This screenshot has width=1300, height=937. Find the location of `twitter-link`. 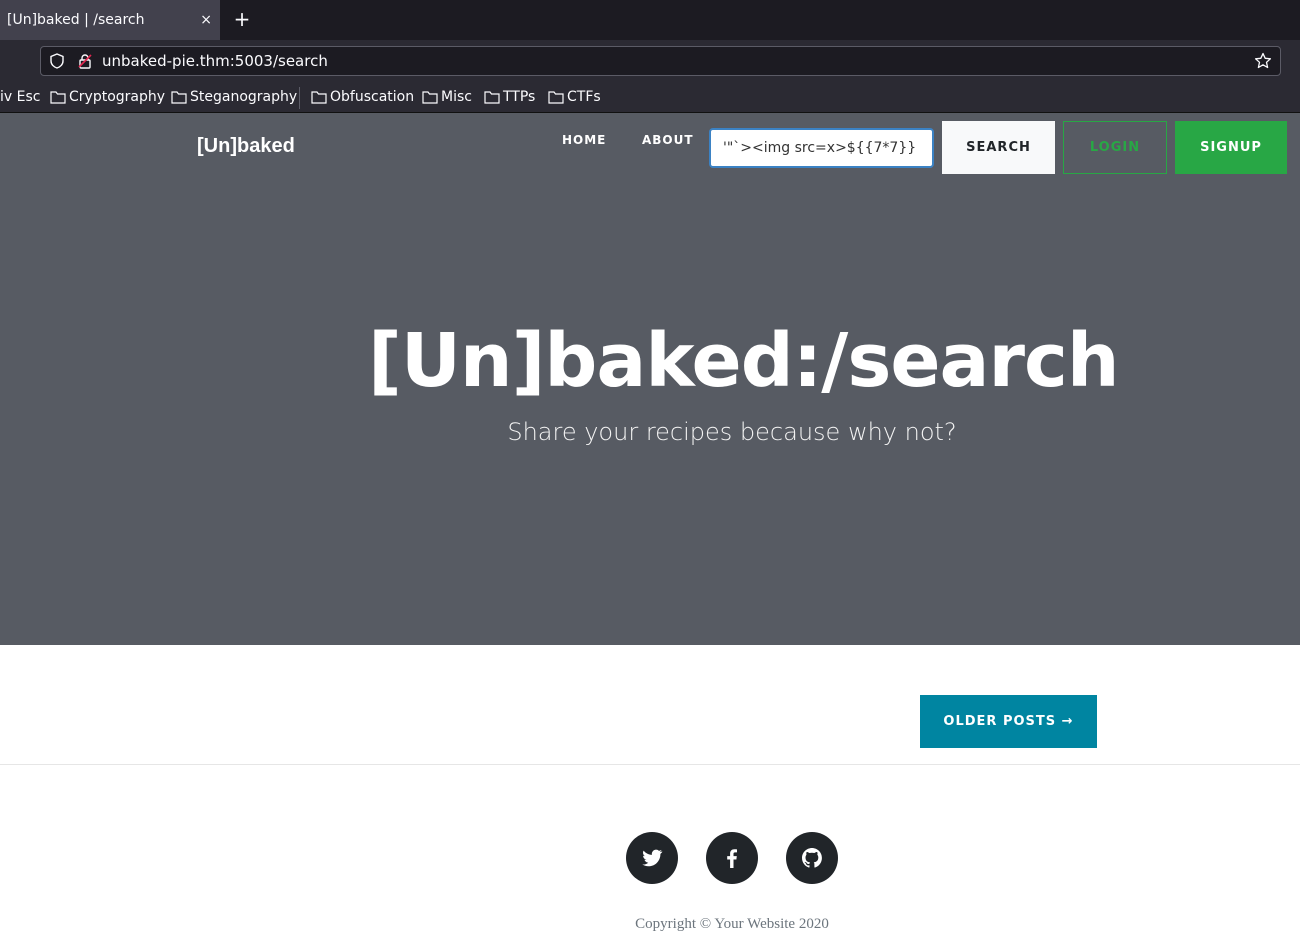

twitter-link is located at coordinates (652, 858).